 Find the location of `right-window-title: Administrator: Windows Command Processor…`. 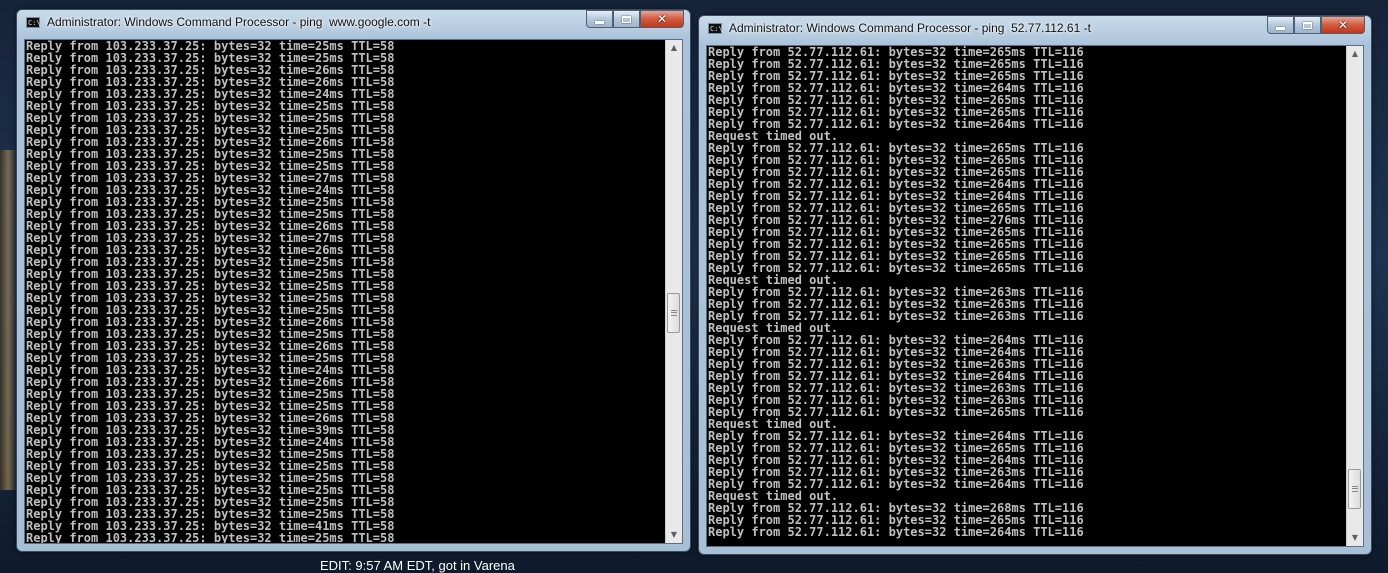

right-window-title: Administrator: Windows Command Processor… is located at coordinates (910, 28).